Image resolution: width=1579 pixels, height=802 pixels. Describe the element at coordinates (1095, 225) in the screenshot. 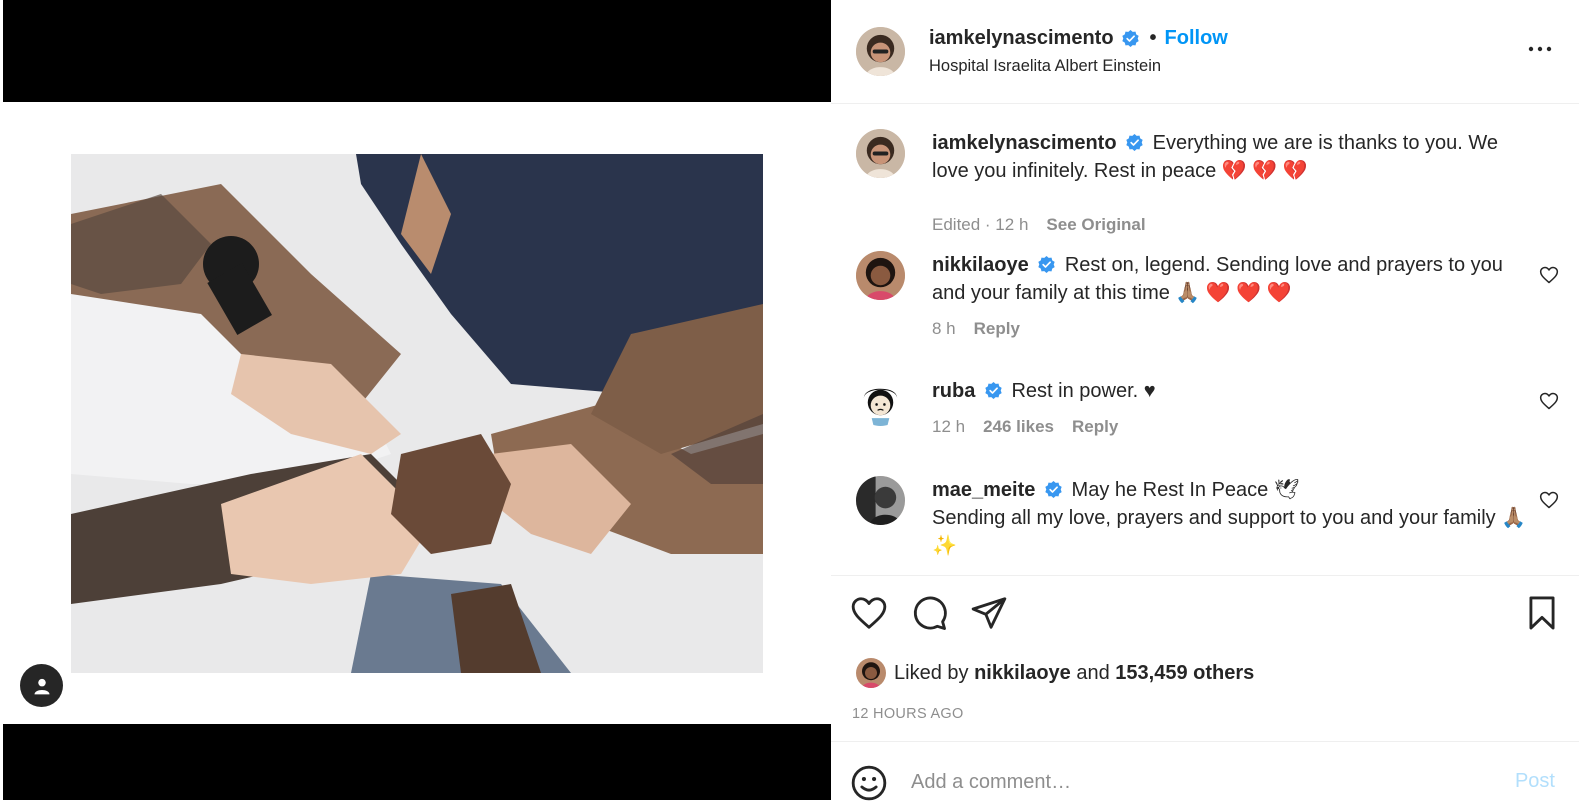

I see `see-original-button: See Original` at that location.